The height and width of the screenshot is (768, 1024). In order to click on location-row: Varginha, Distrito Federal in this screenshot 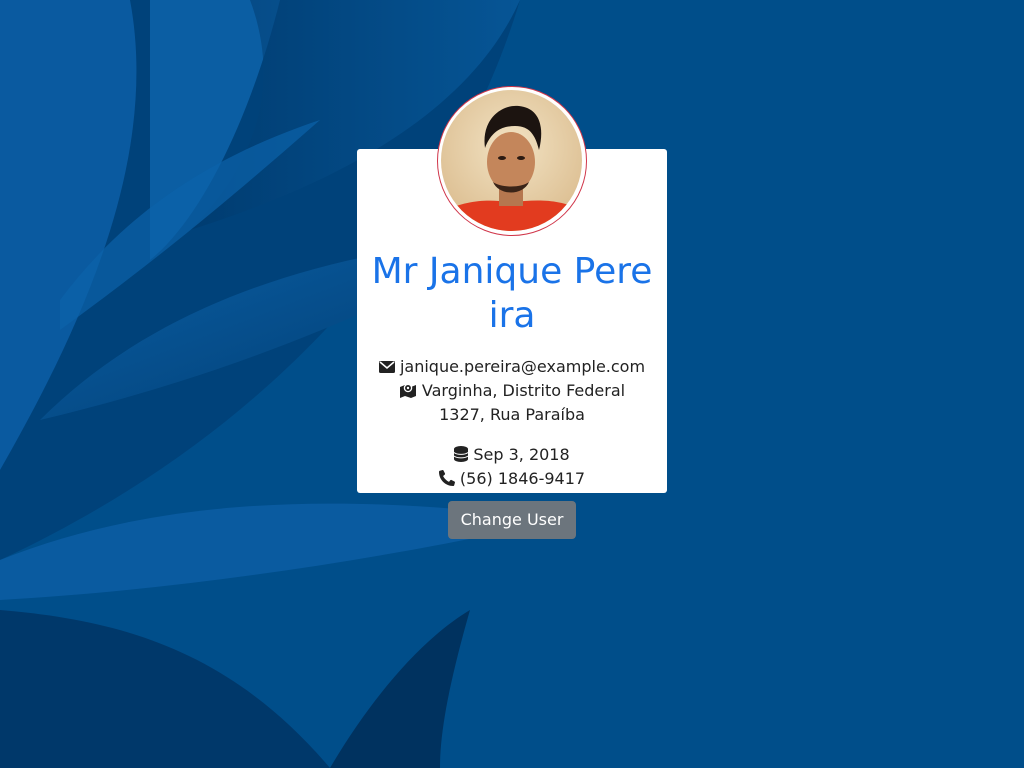, I will do `click(512, 392)`.